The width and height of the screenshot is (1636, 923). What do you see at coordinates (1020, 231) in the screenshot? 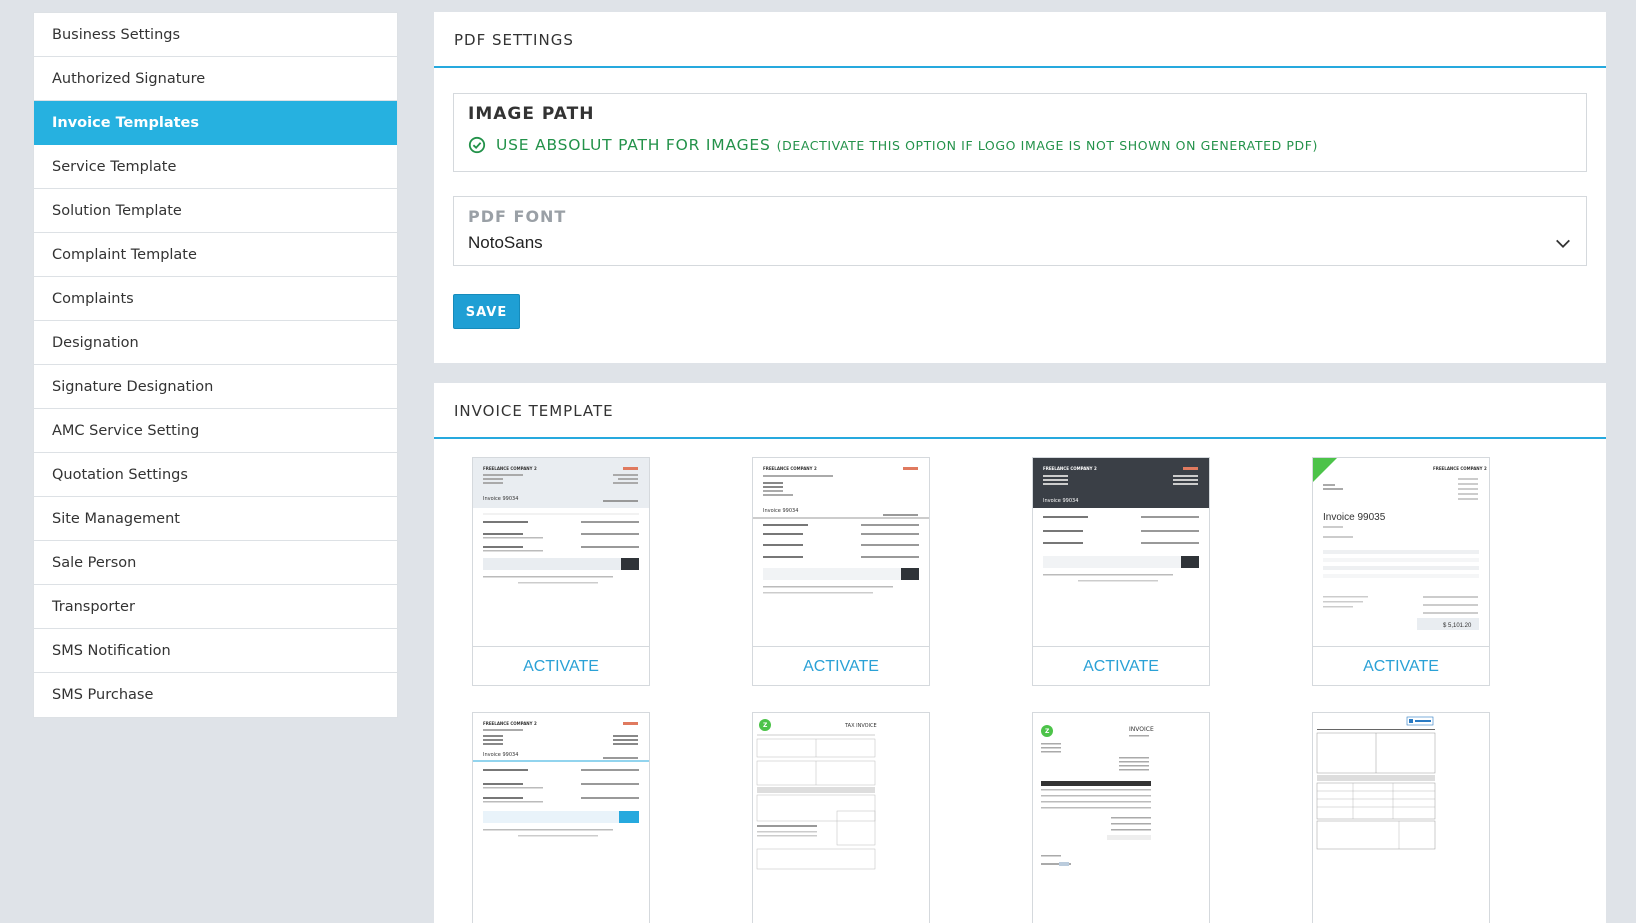
I see `pdf-font-select: PDF FONT NotoSans` at bounding box center [1020, 231].